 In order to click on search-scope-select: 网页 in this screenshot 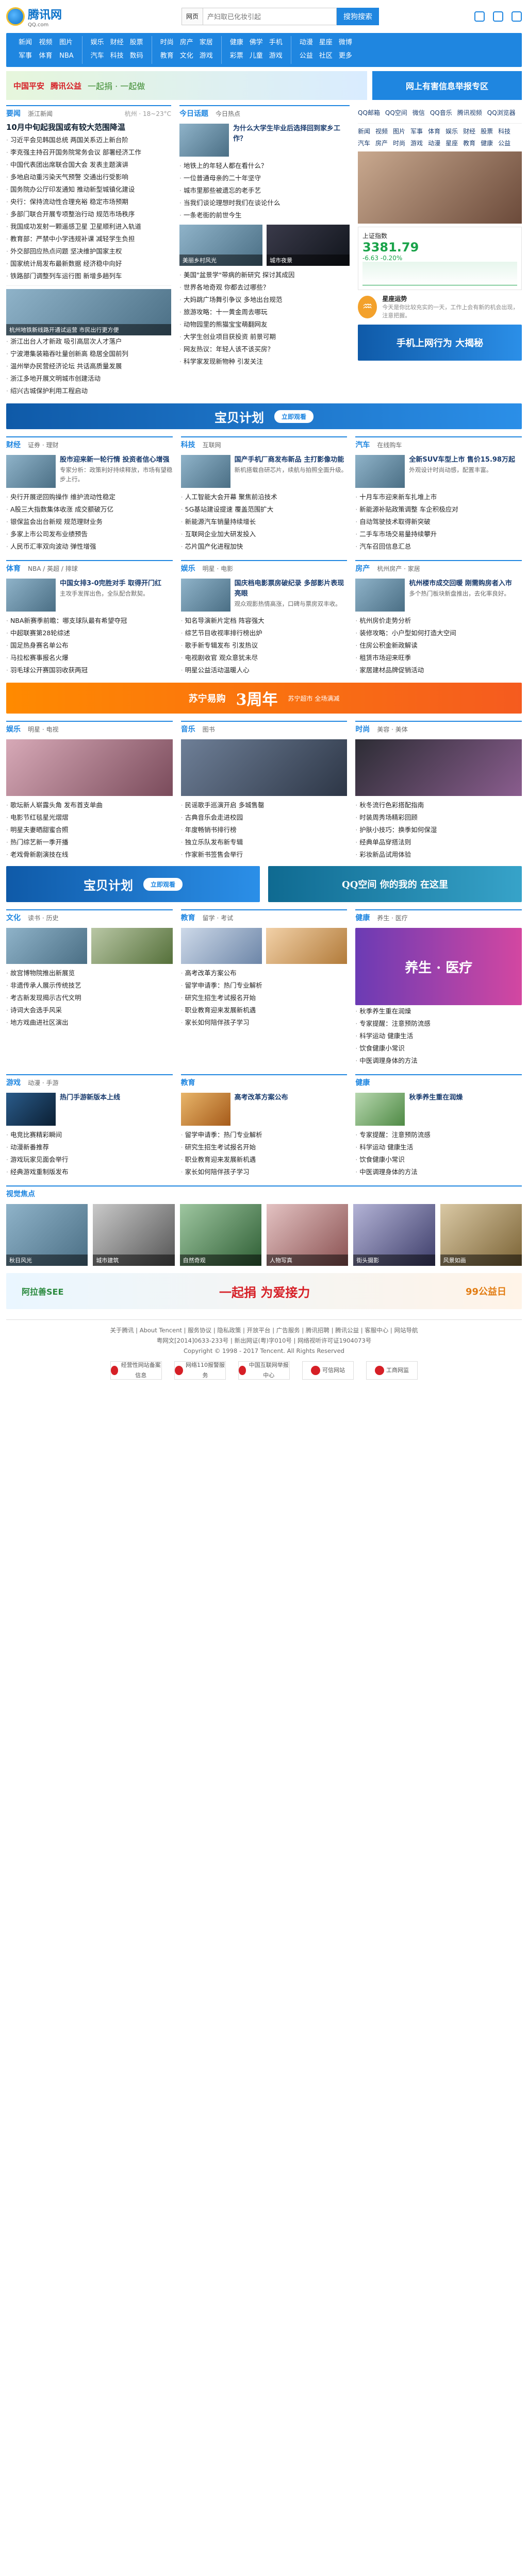, I will do `click(193, 16)`.